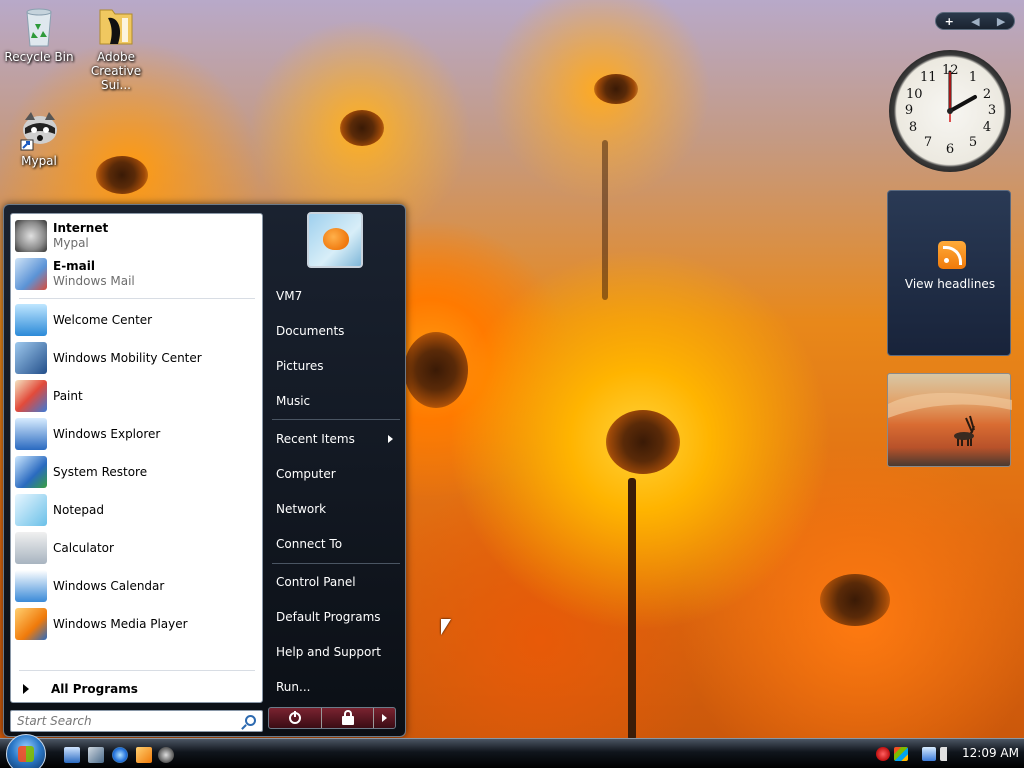  What do you see at coordinates (26, 751) in the screenshot?
I see `start-button` at bounding box center [26, 751].